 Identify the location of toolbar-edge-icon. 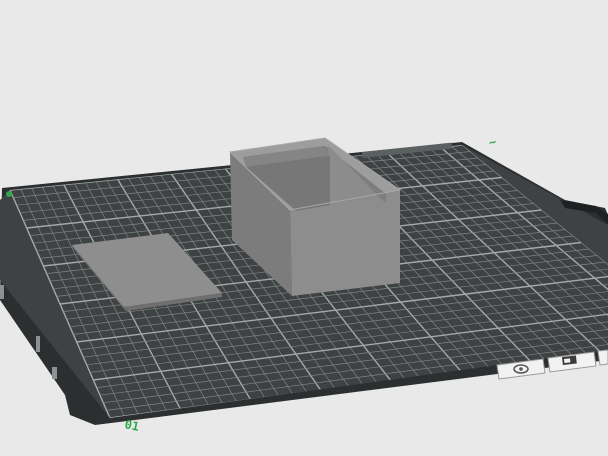
(602, 357).